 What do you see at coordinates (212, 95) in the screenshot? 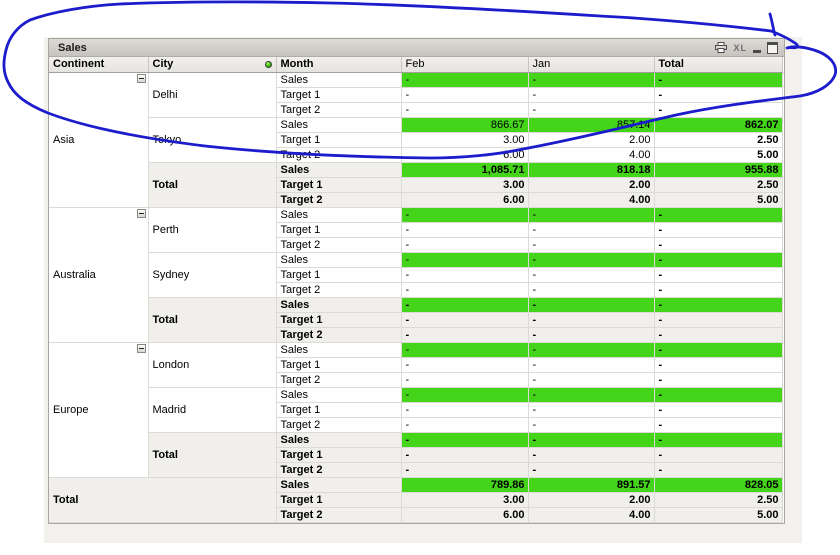
I see `city-cell: Delhi` at bounding box center [212, 95].